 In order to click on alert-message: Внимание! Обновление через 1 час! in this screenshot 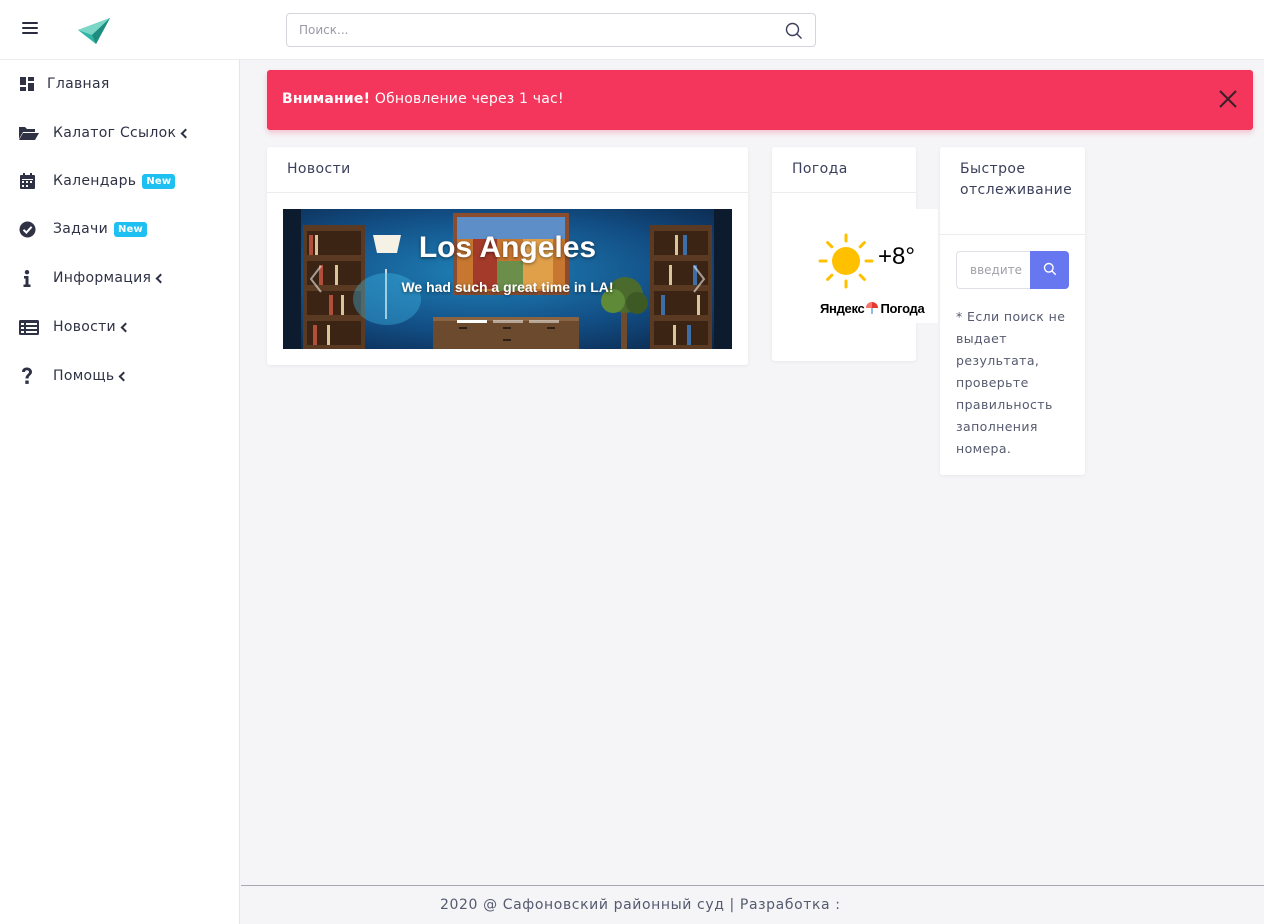, I will do `click(423, 99)`.